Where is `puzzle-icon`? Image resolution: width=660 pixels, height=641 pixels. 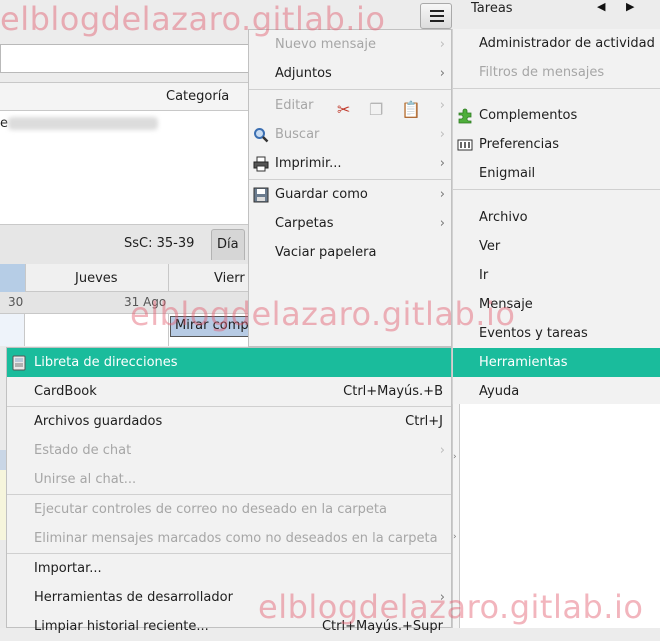
puzzle-icon is located at coordinates (465, 116).